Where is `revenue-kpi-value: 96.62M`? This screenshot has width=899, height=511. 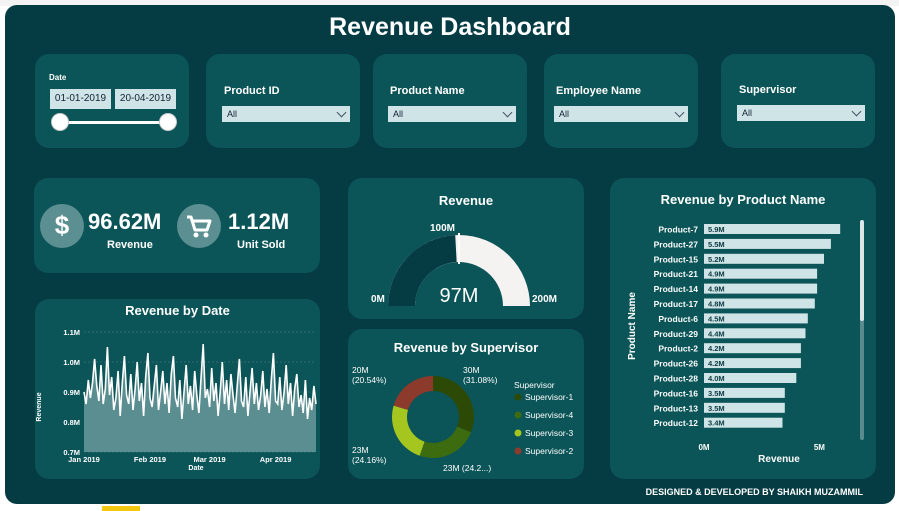
revenue-kpi-value: 96.62M is located at coordinates (125, 221).